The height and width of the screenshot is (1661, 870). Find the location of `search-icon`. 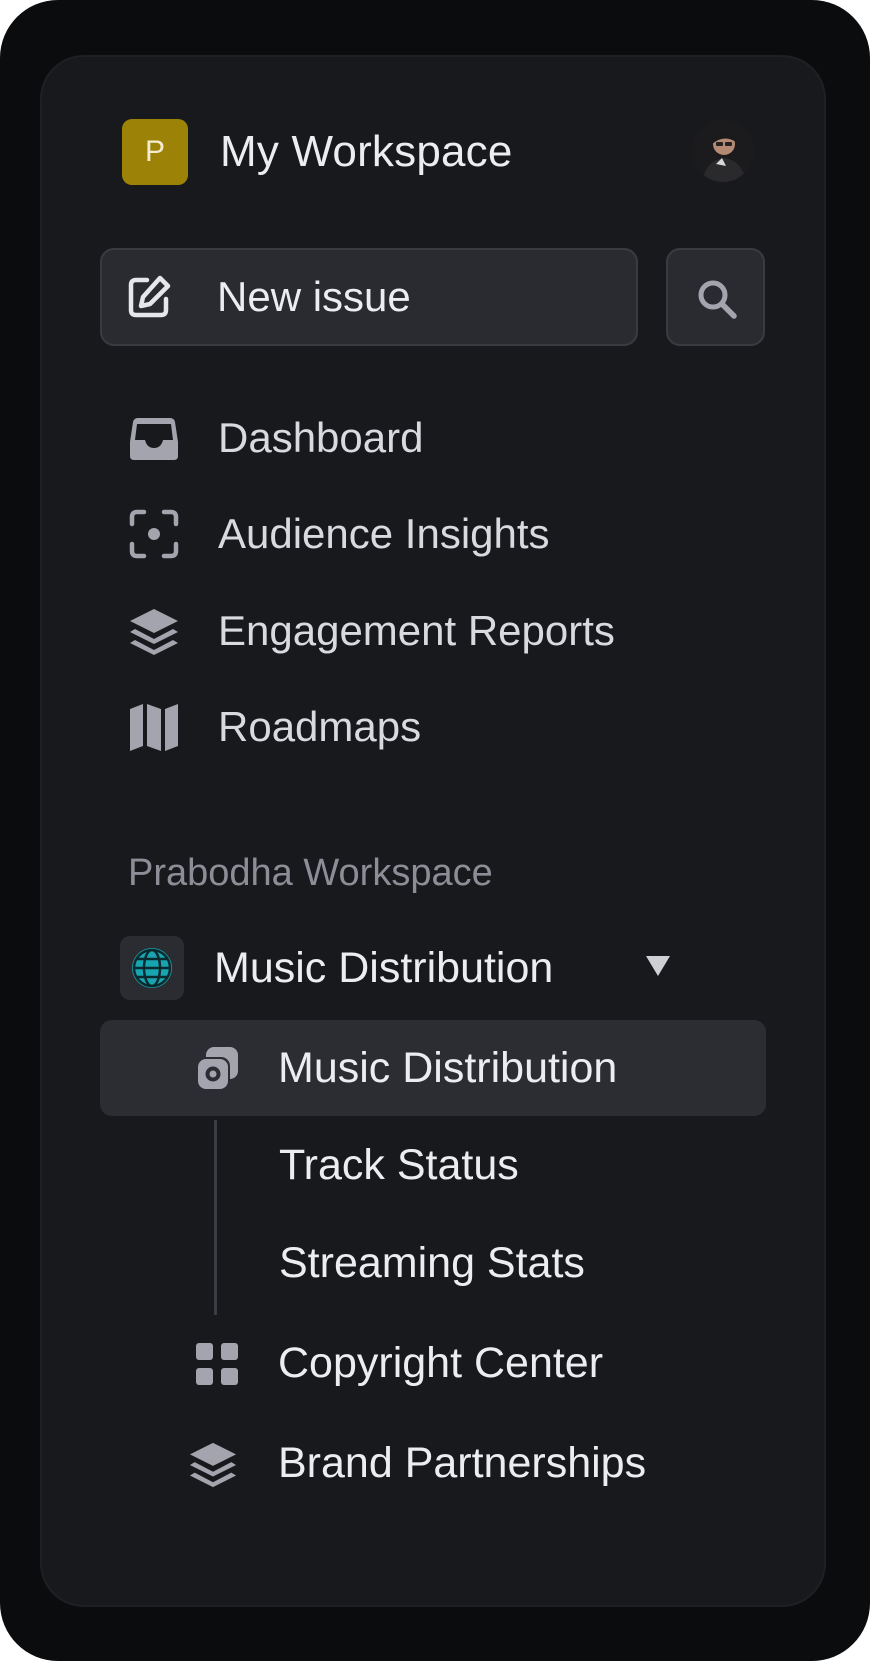

search-icon is located at coordinates (717, 299).